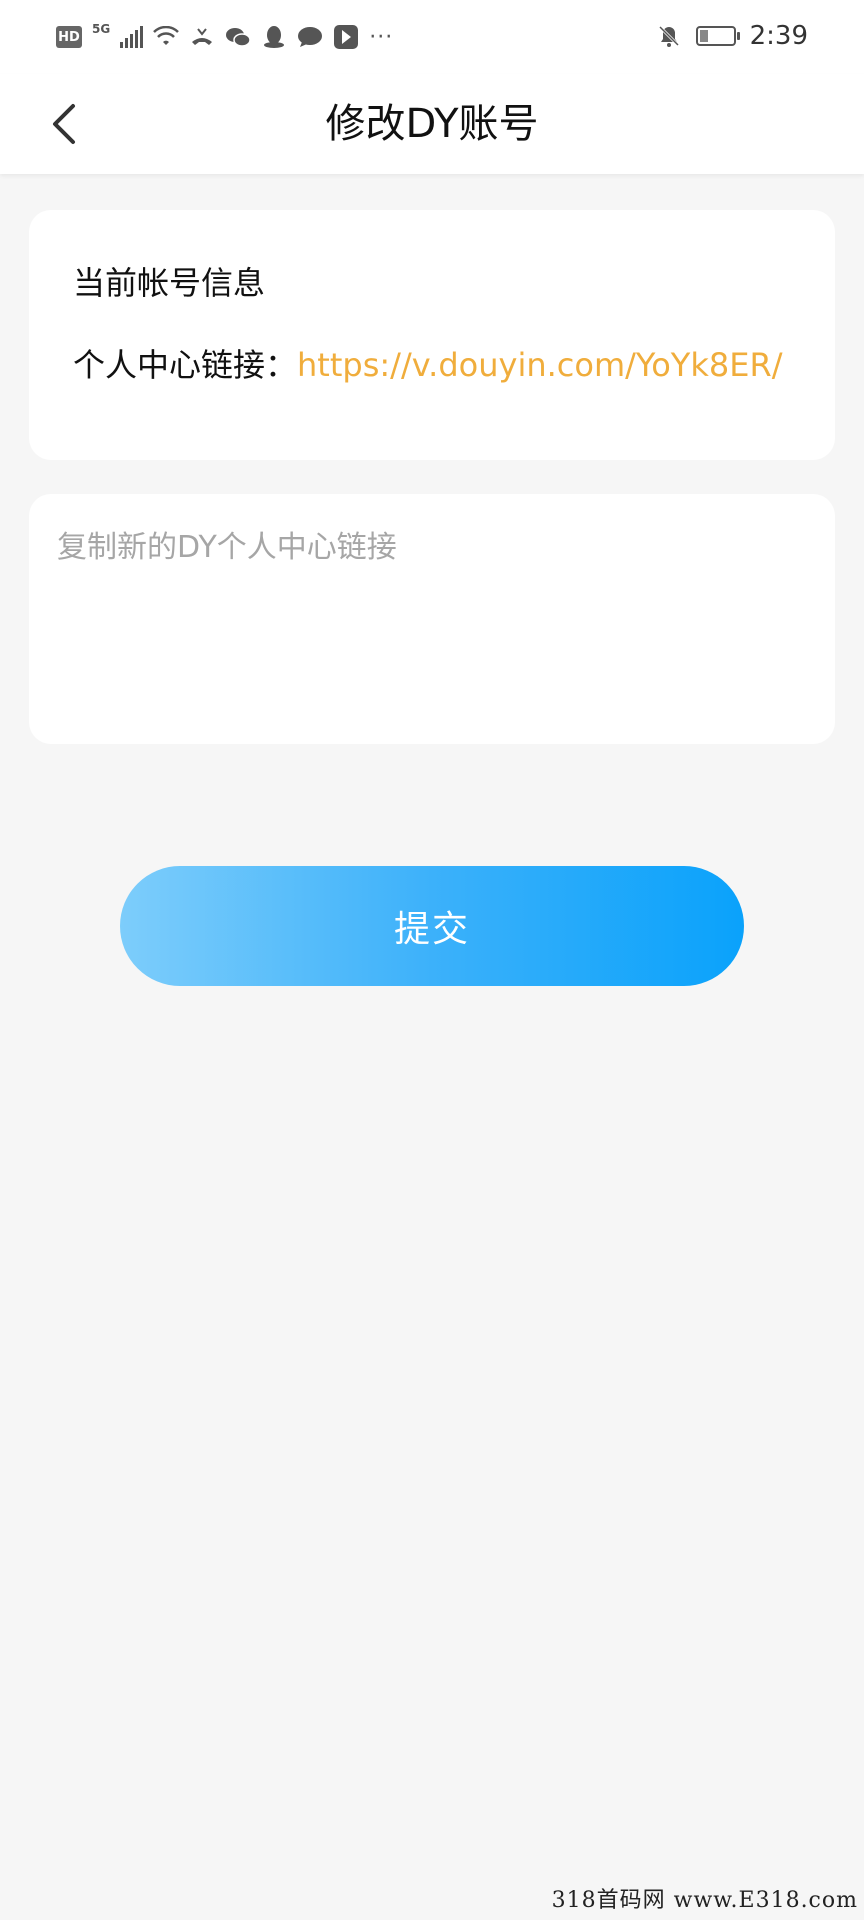 The width and height of the screenshot is (864, 1920). Describe the element at coordinates (717, 36) in the screenshot. I see `battery-icon` at that location.